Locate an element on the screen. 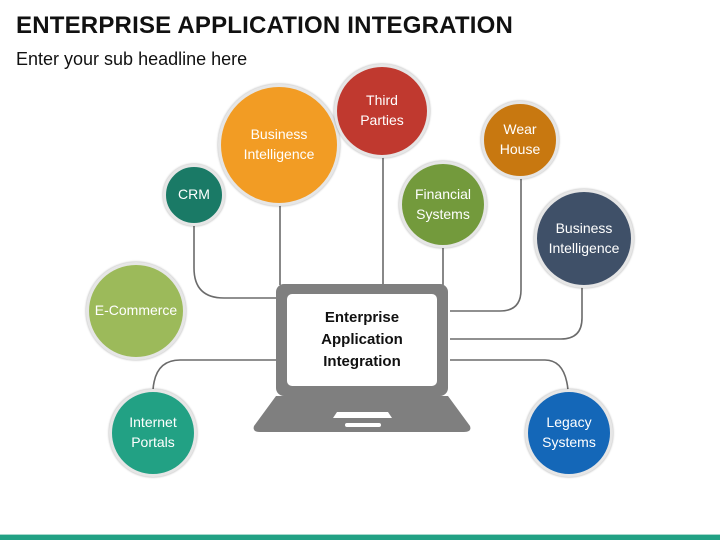  node-legacy-systems: Legacy Systems is located at coordinates (569, 433).